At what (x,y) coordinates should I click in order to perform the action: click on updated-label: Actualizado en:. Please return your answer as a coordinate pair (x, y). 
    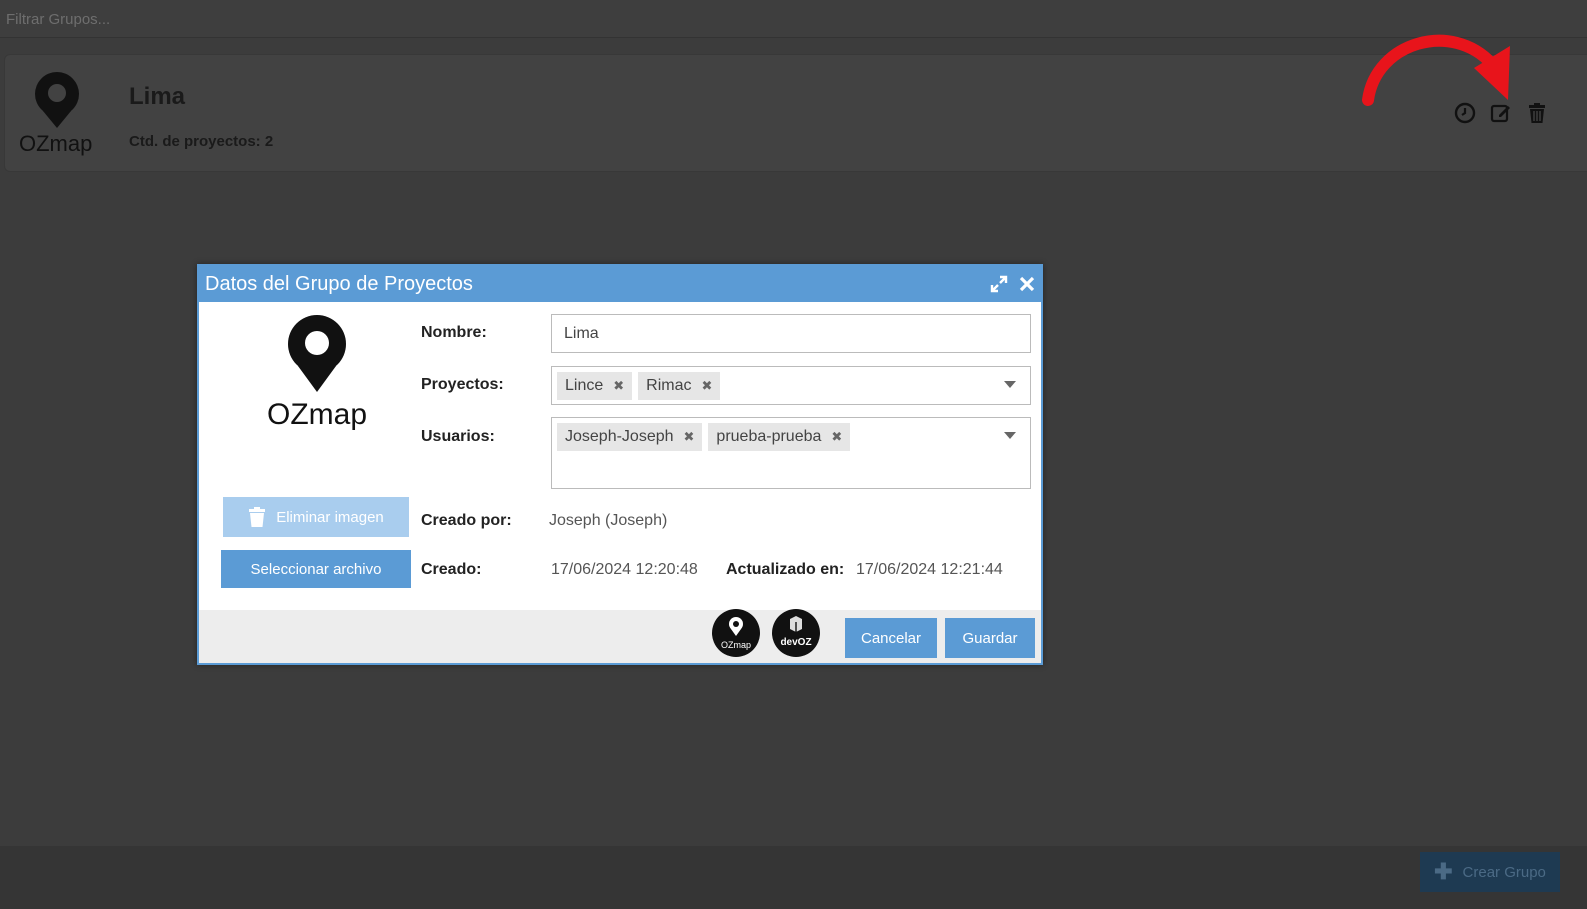
    Looking at the image, I should click on (785, 569).